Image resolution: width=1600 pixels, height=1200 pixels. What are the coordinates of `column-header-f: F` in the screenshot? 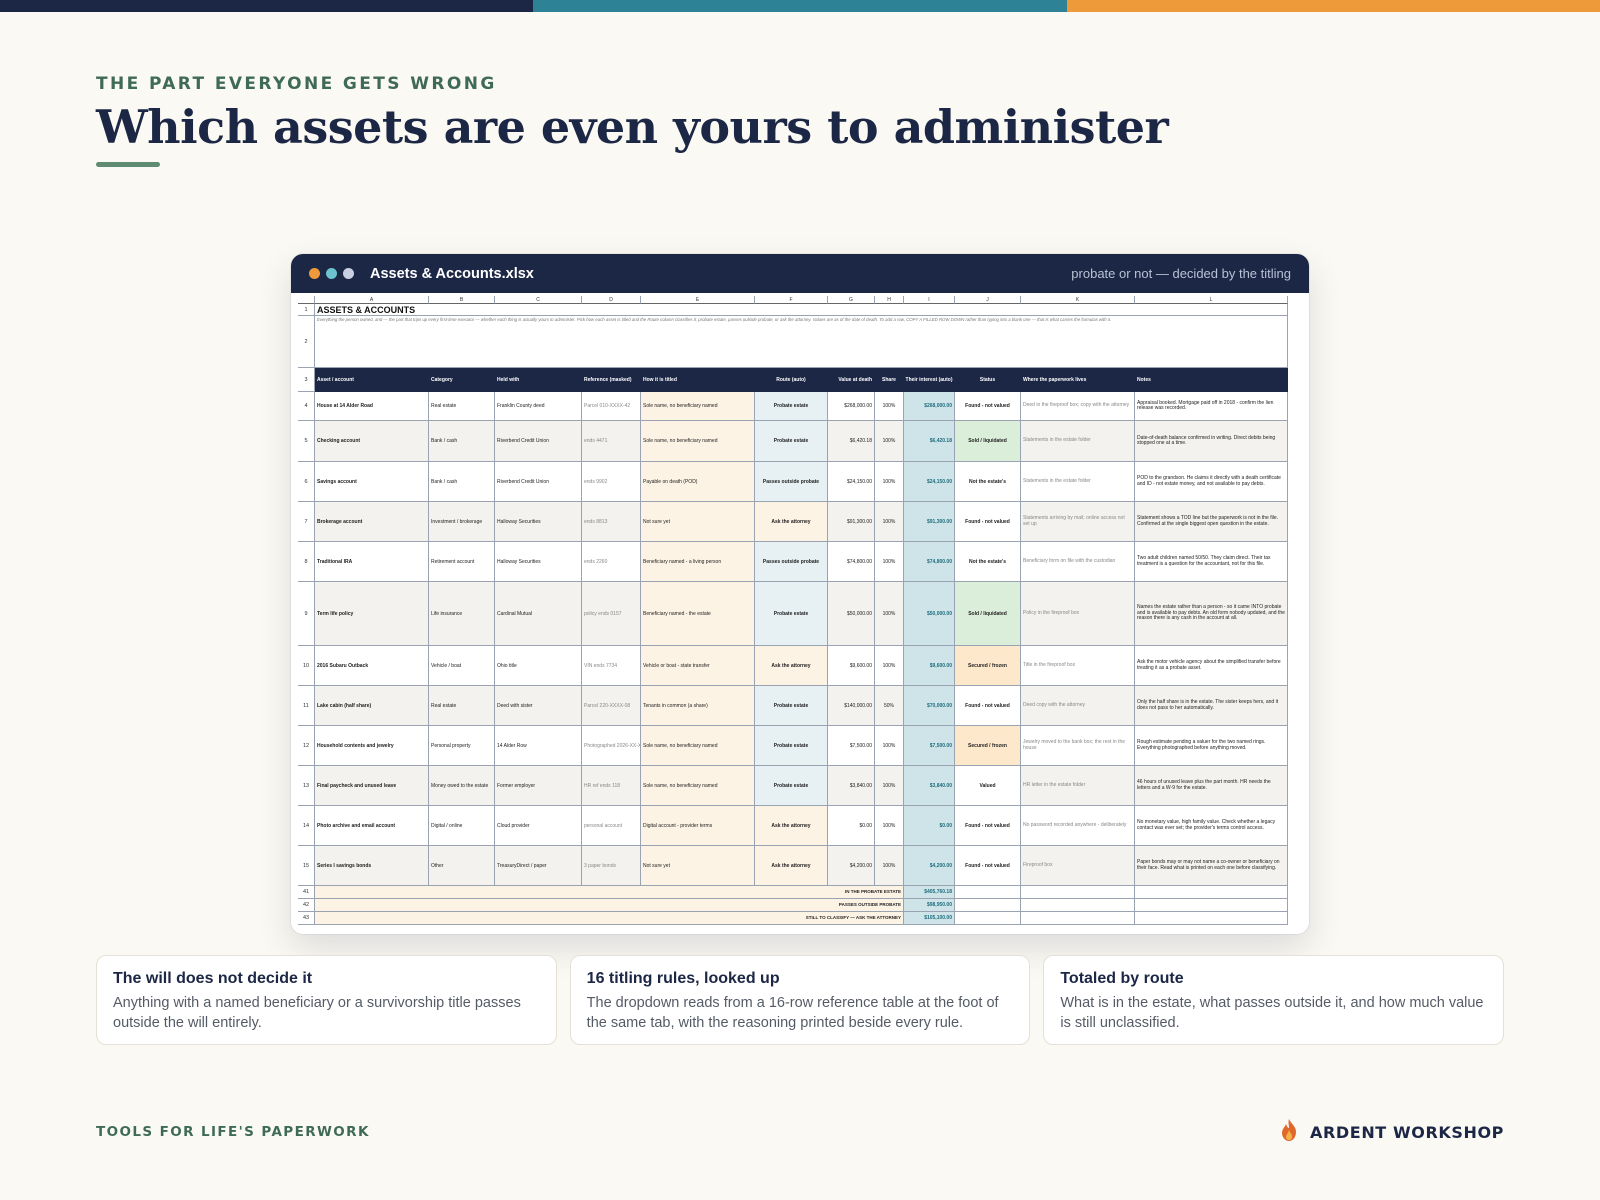 It's located at (791, 300).